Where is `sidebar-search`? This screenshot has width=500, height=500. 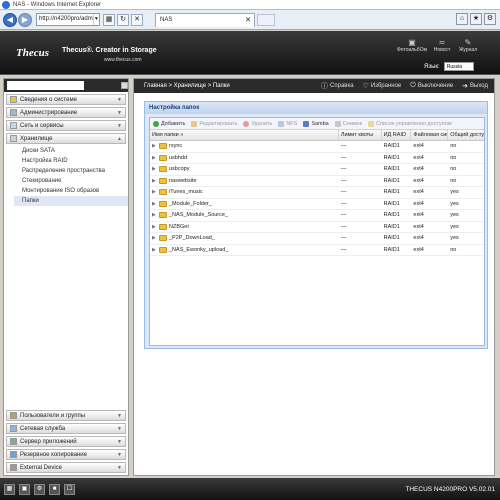
sidebar-search is located at coordinates (66, 85).